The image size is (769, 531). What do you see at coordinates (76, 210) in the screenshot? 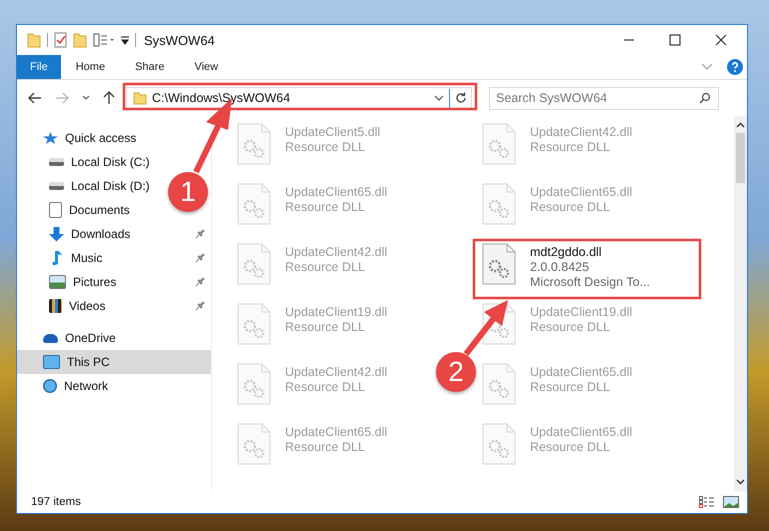
I see `nav-item: Documents` at bounding box center [76, 210].